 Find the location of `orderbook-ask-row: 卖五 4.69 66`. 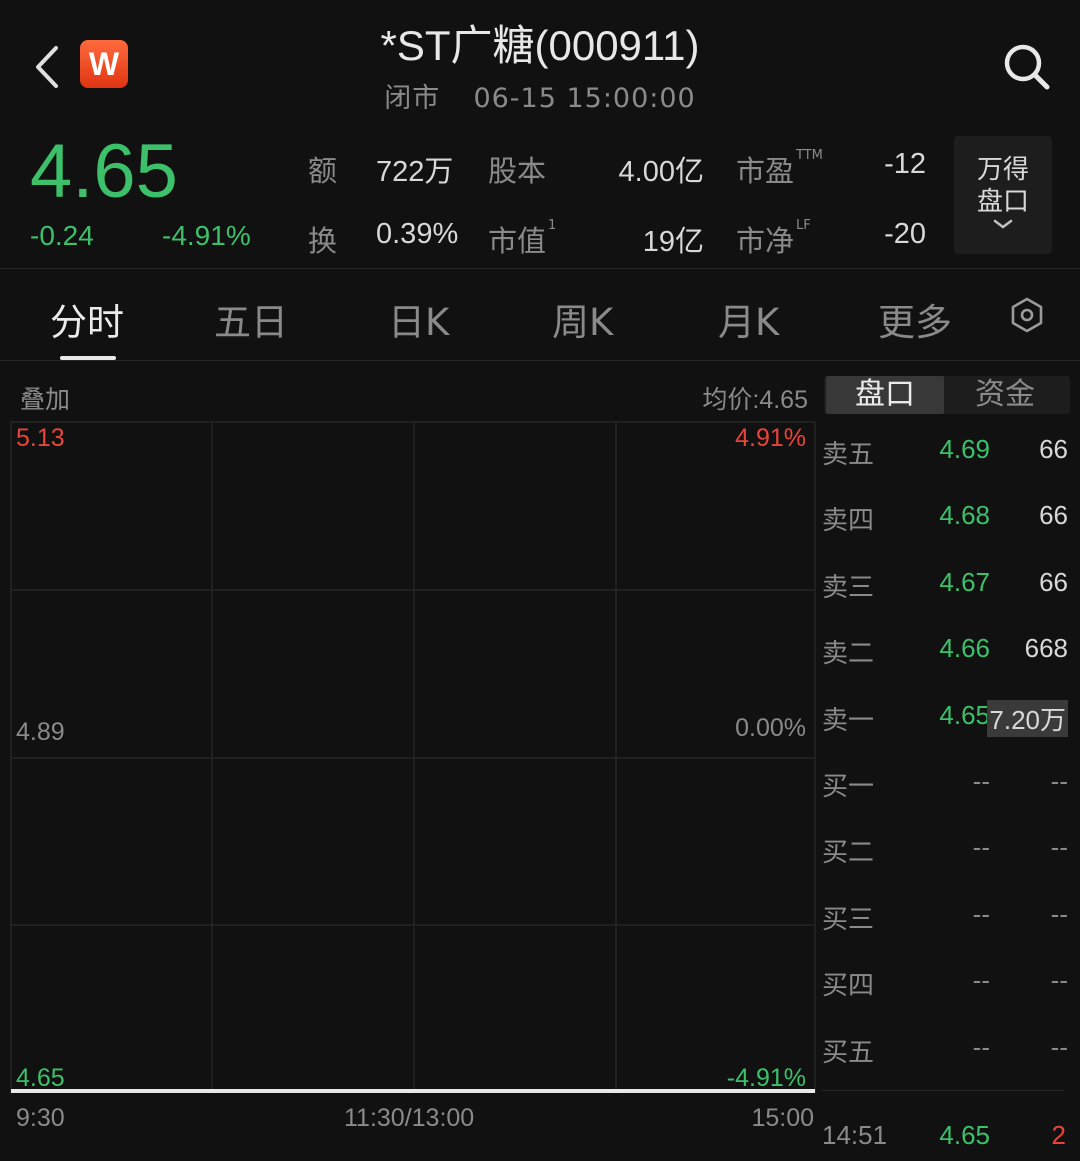

orderbook-ask-row: 卖五 4.69 66 is located at coordinates (947, 452).